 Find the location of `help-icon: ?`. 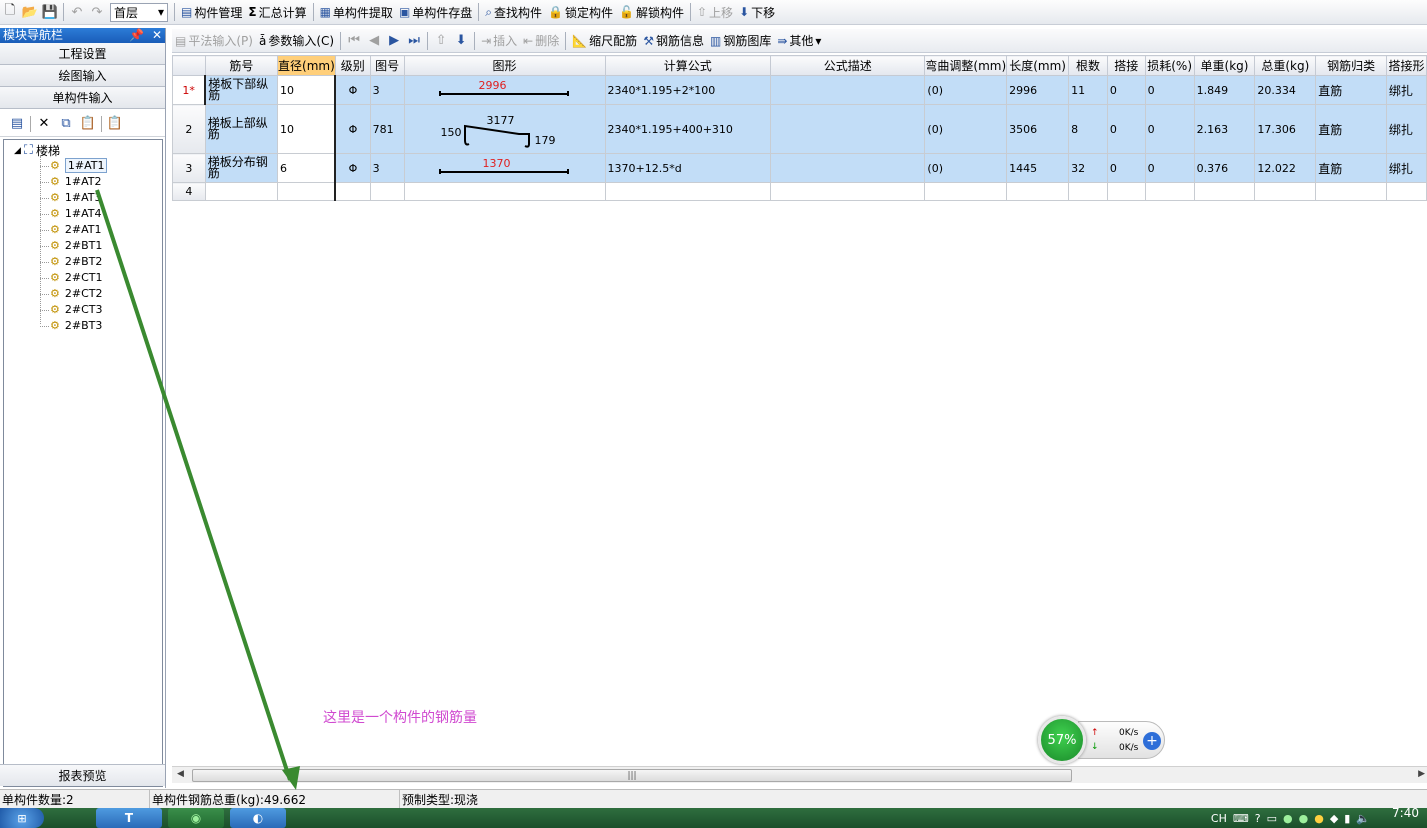

help-icon: ? is located at coordinates (1258, 818).